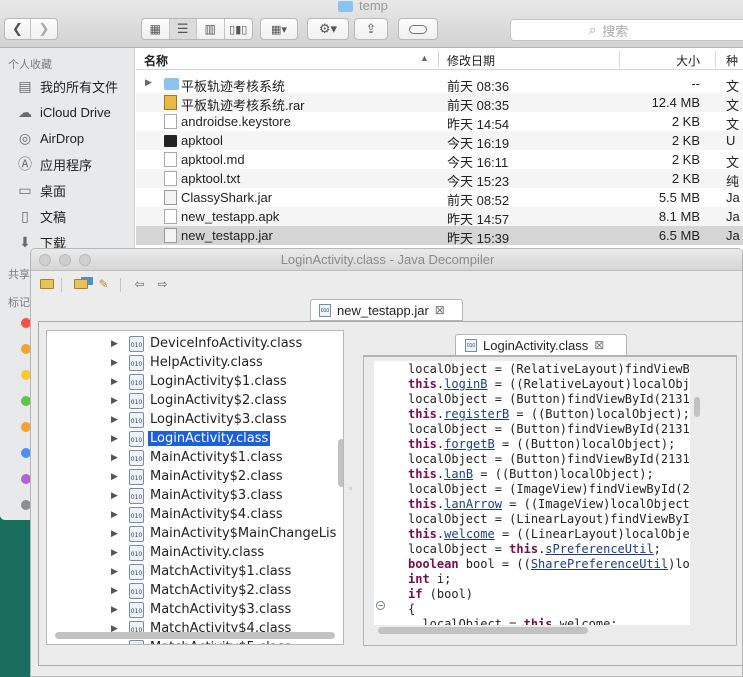  What do you see at coordinates (439, 141) in the screenshot?
I see `file-row: apktool 今天 16:19 2 KB U` at bounding box center [439, 141].